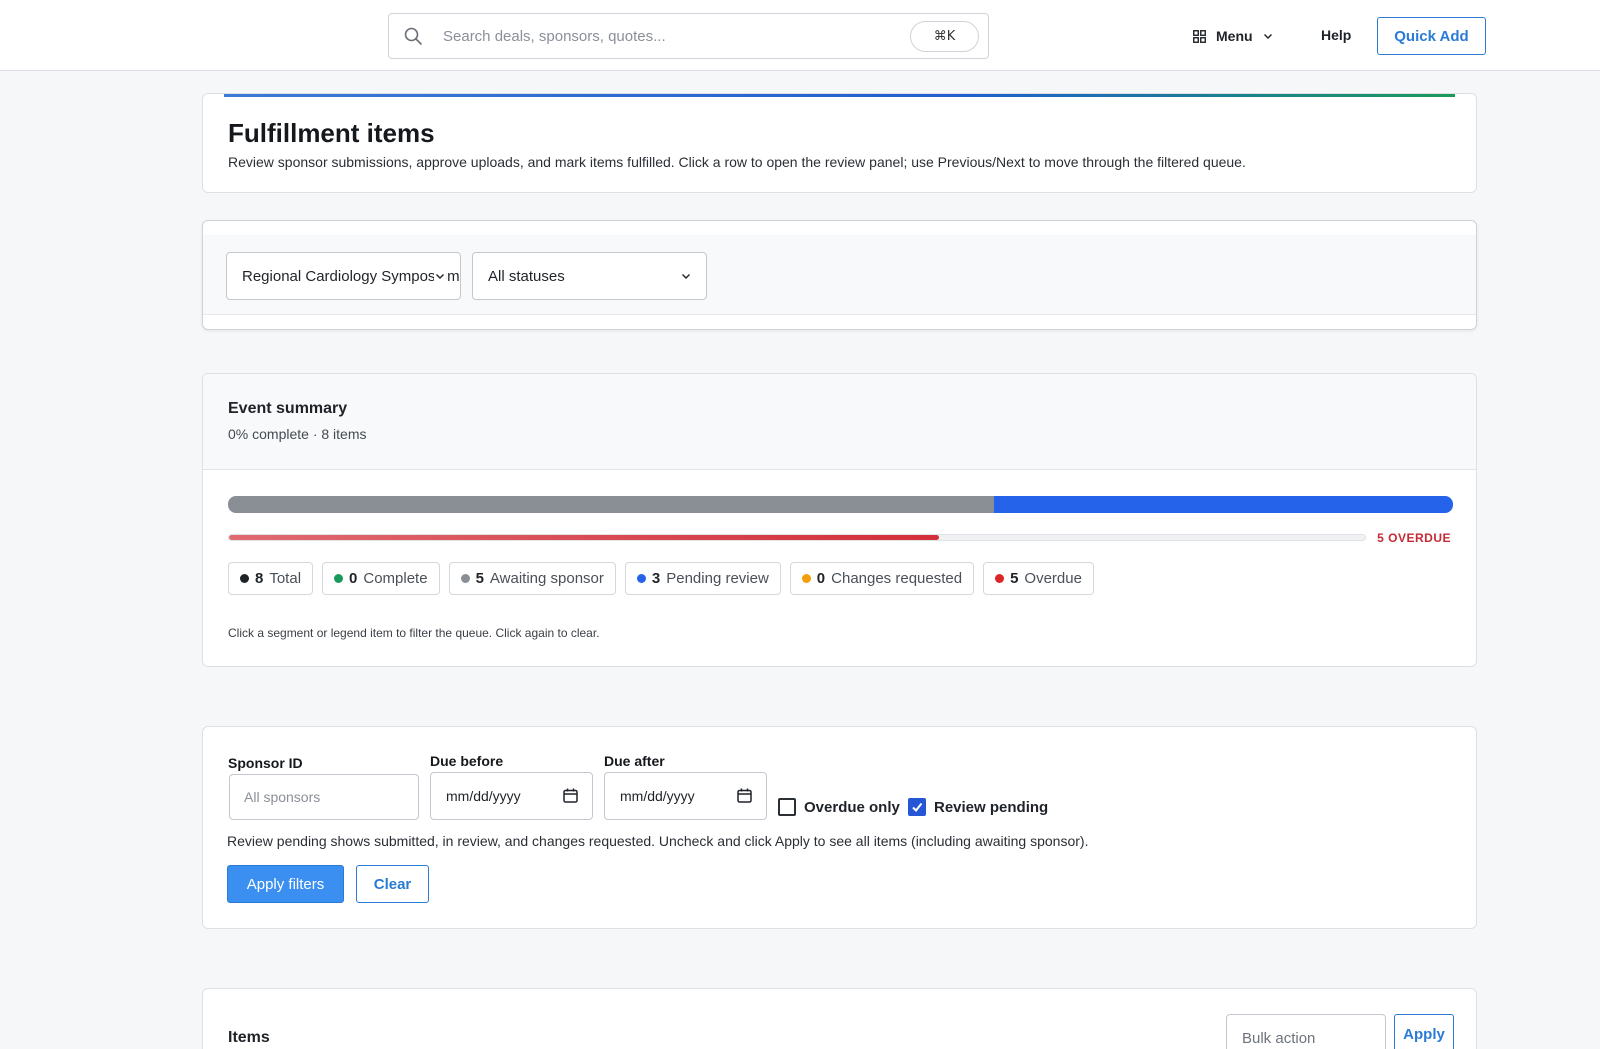 This screenshot has height=1049, width=1600. What do you see at coordinates (839, 95) in the screenshot?
I see `header-accent-bar` at bounding box center [839, 95].